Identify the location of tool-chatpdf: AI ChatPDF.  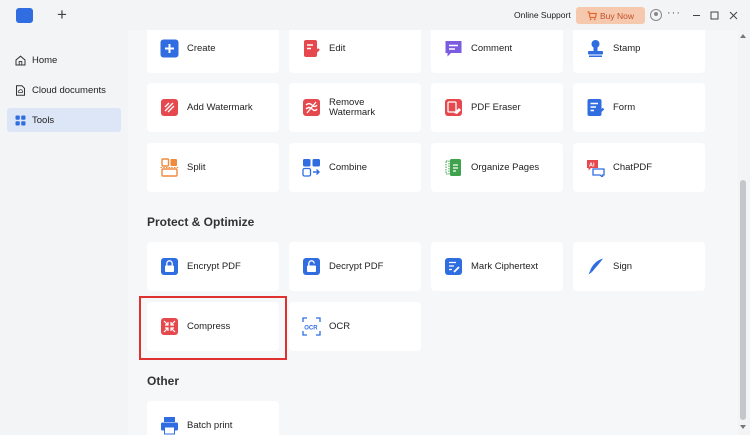
(639, 167).